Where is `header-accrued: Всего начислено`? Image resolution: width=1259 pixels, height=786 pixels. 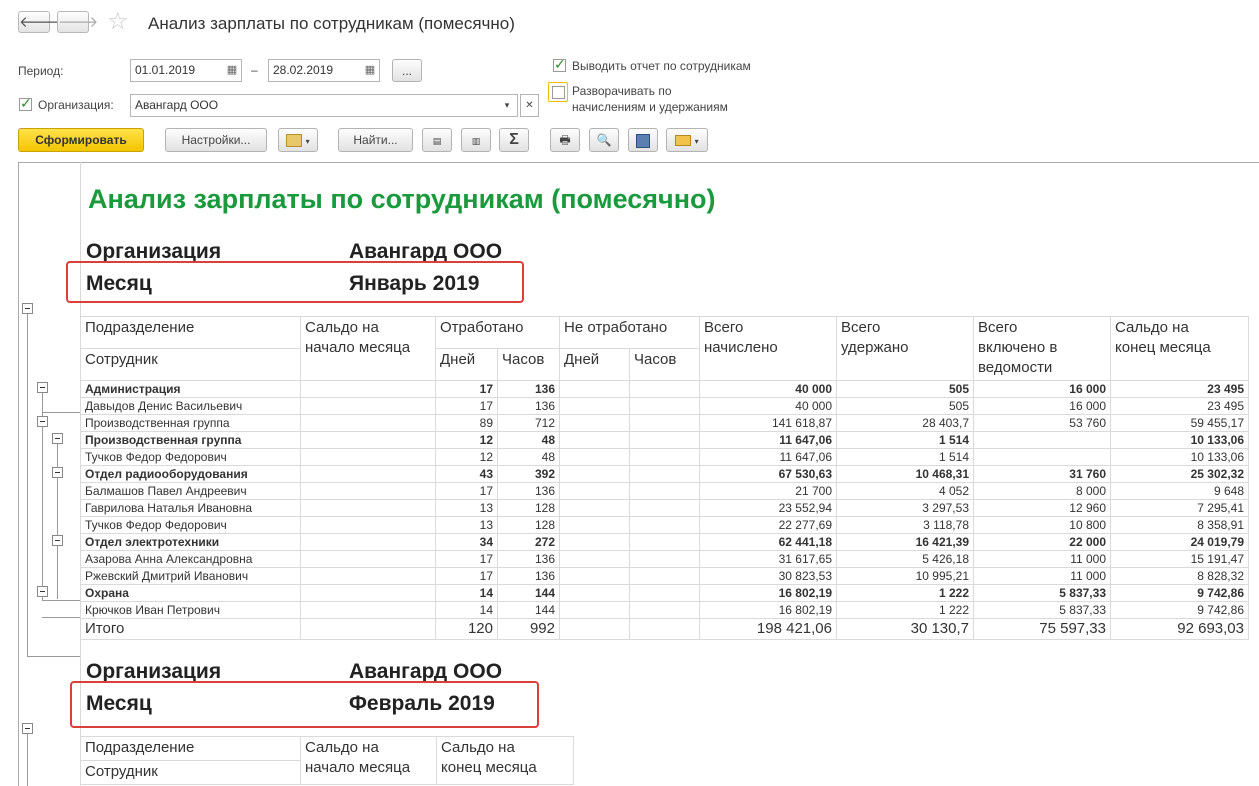 header-accrued: Всего начислено is located at coordinates (768, 348).